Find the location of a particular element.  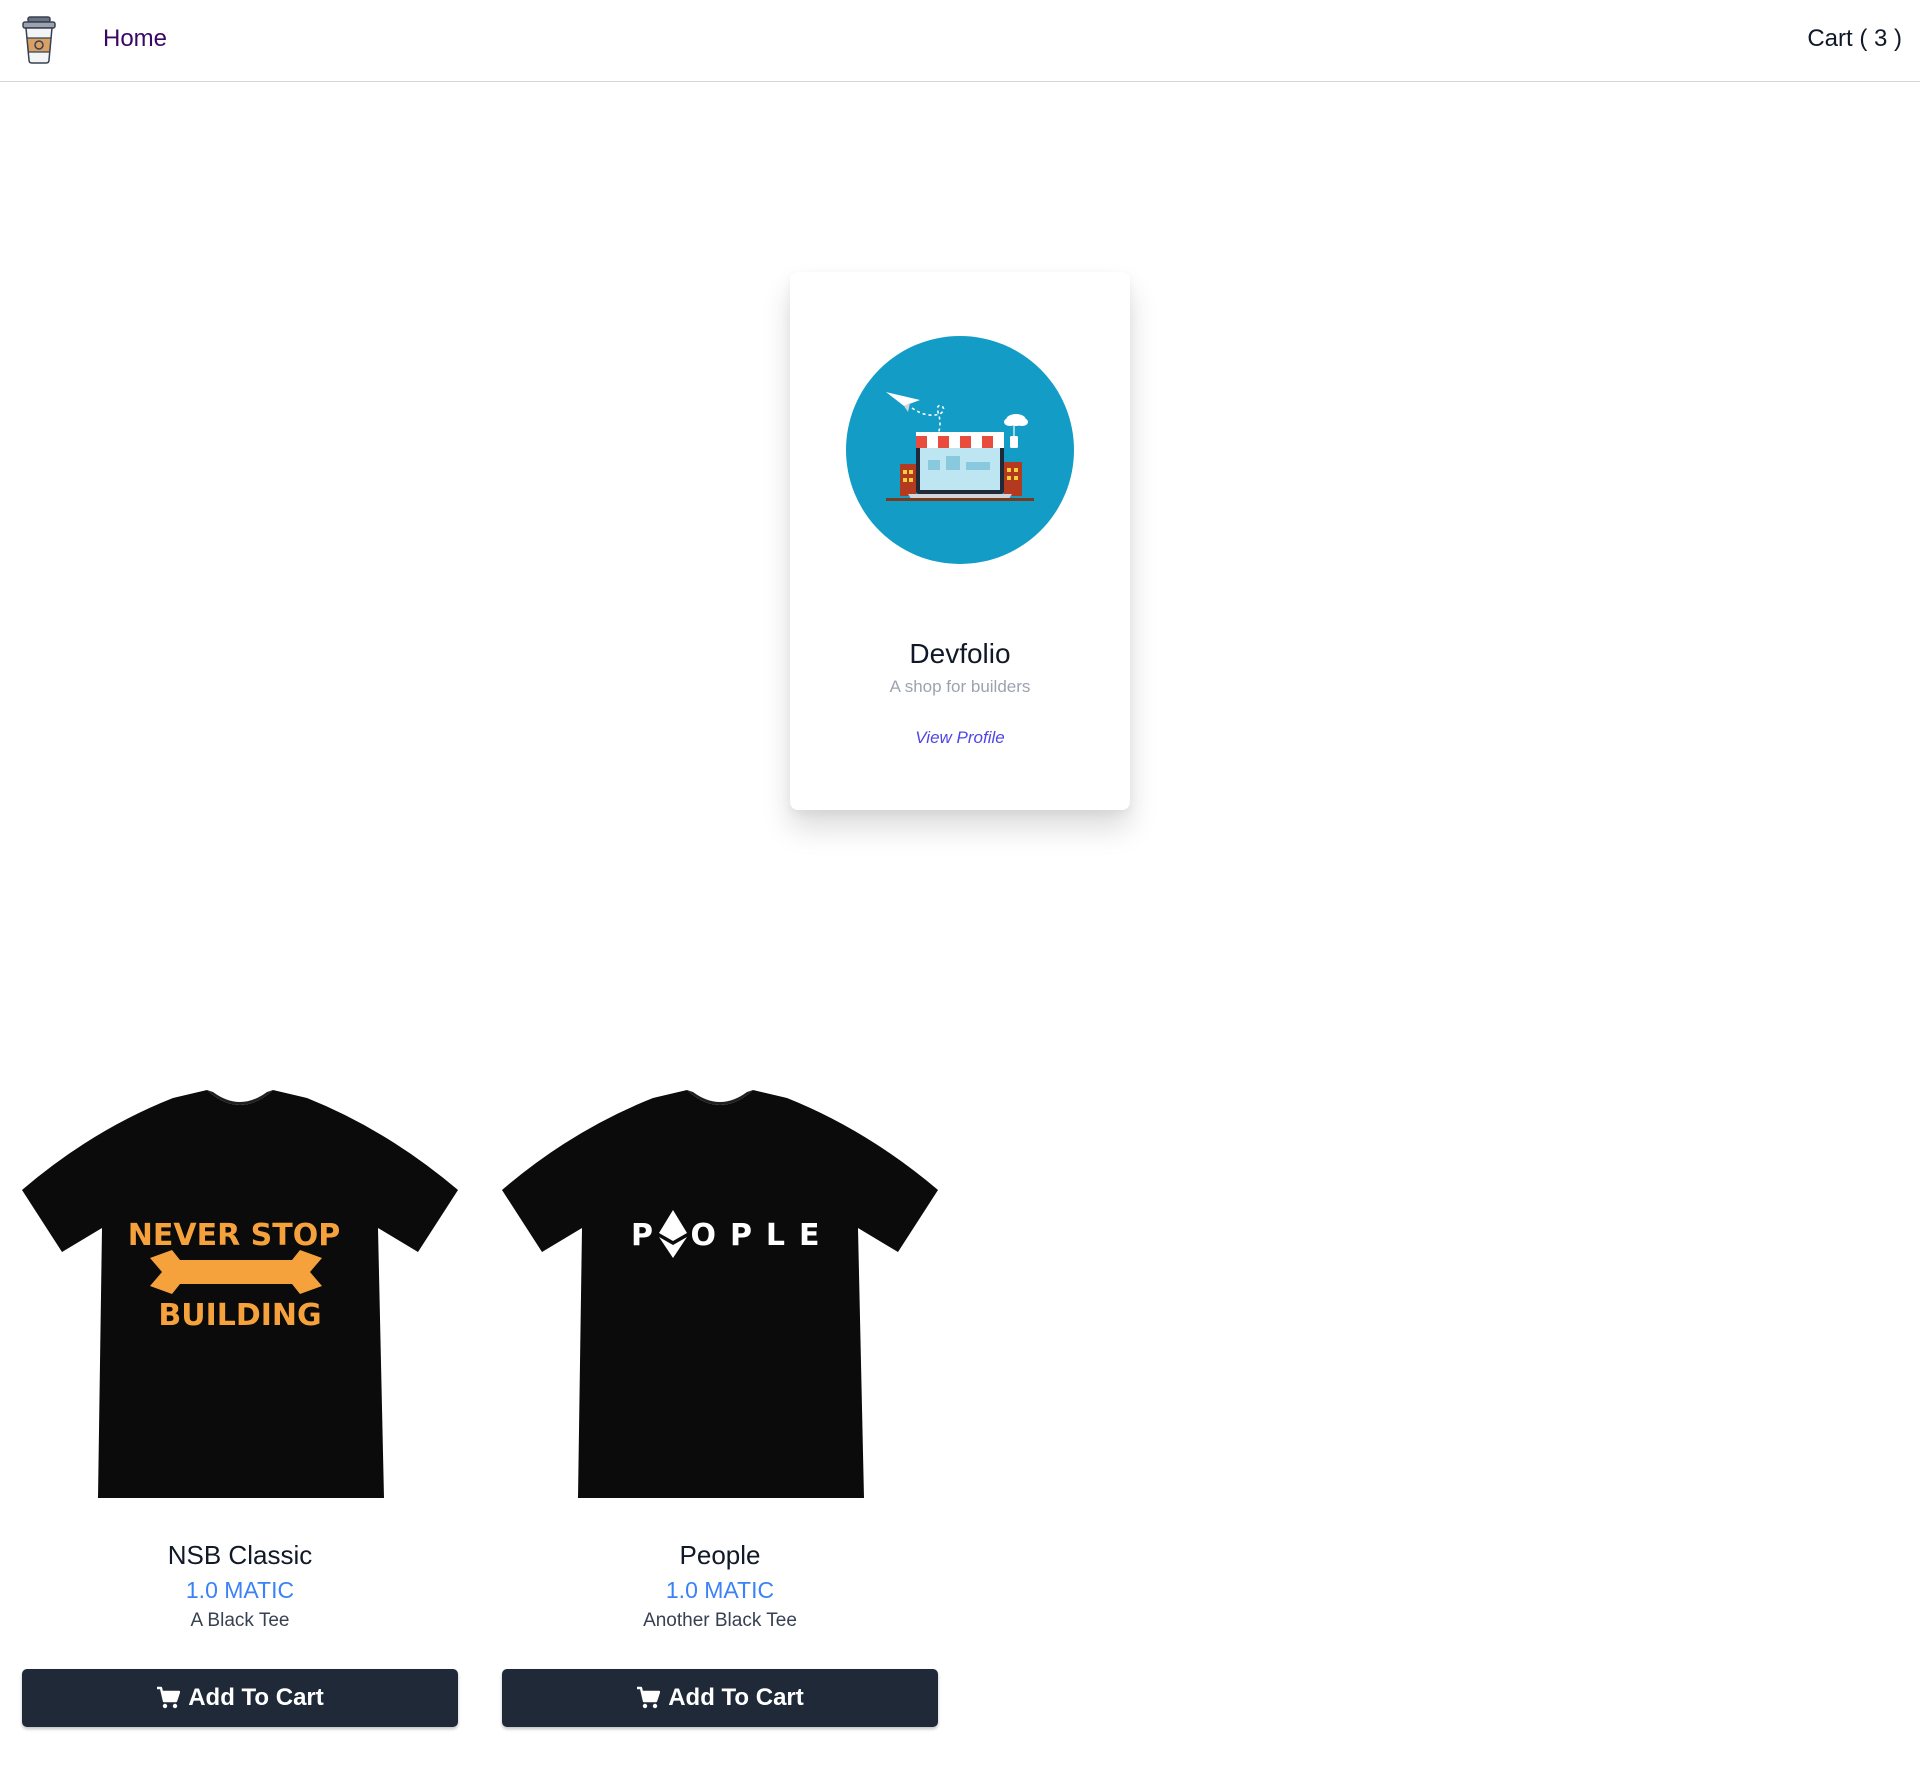

product-description: Another Black Tee is located at coordinates (720, 1620).